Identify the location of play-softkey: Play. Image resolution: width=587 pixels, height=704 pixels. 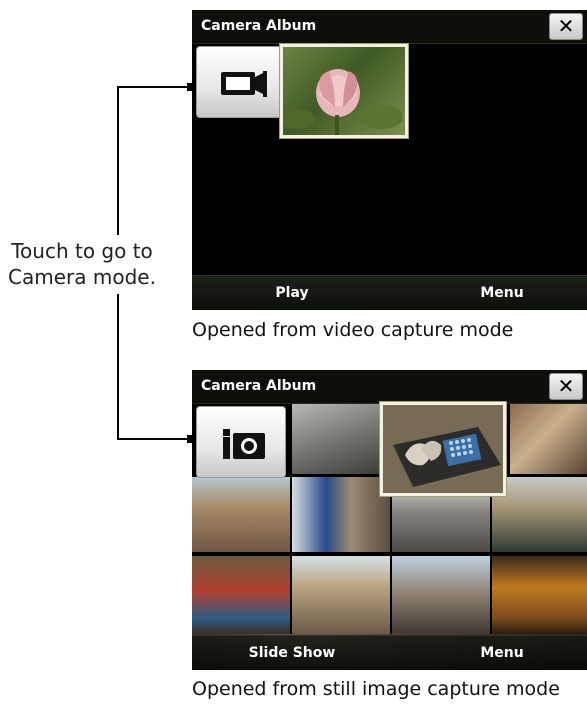
(292, 293).